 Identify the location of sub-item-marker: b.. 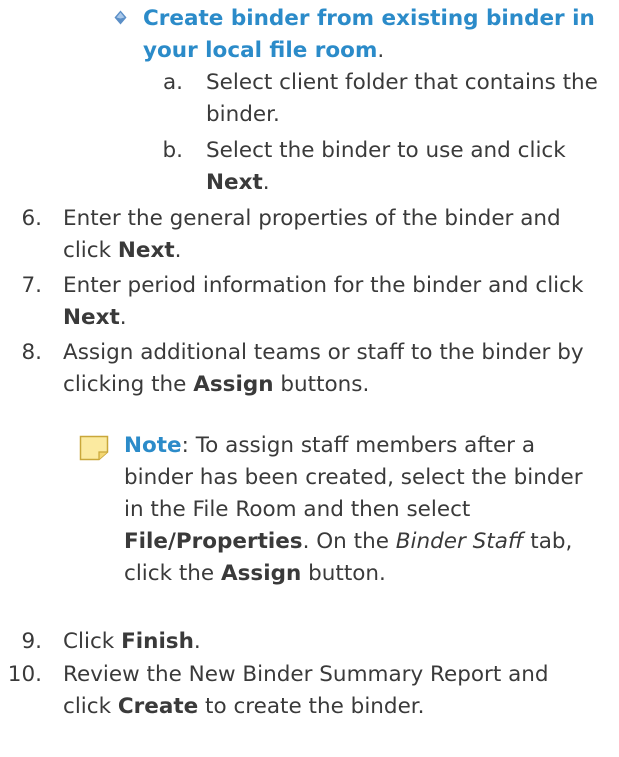
(172, 150).